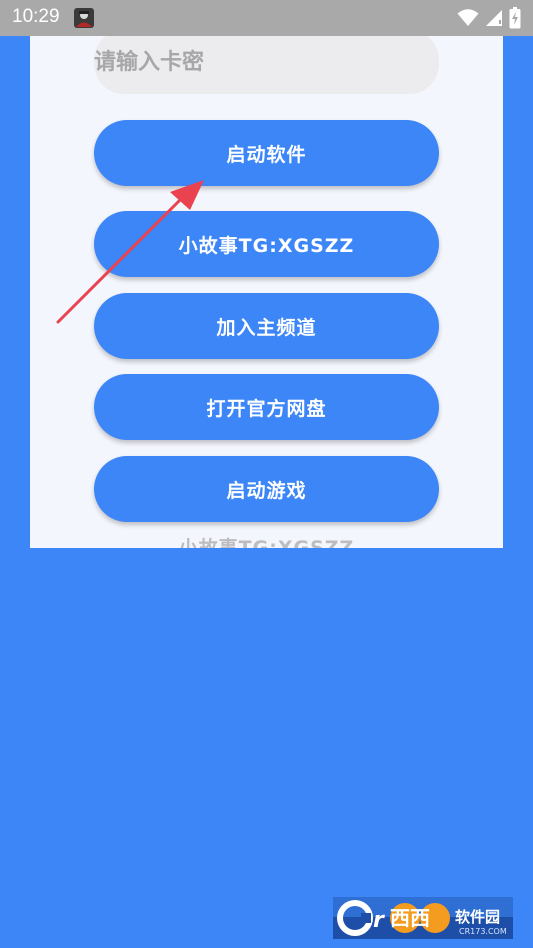 Image resolution: width=533 pixels, height=948 pixels. I want to click on story-tg-button: 小故事TG:XGSZZ, so click(266, 244).